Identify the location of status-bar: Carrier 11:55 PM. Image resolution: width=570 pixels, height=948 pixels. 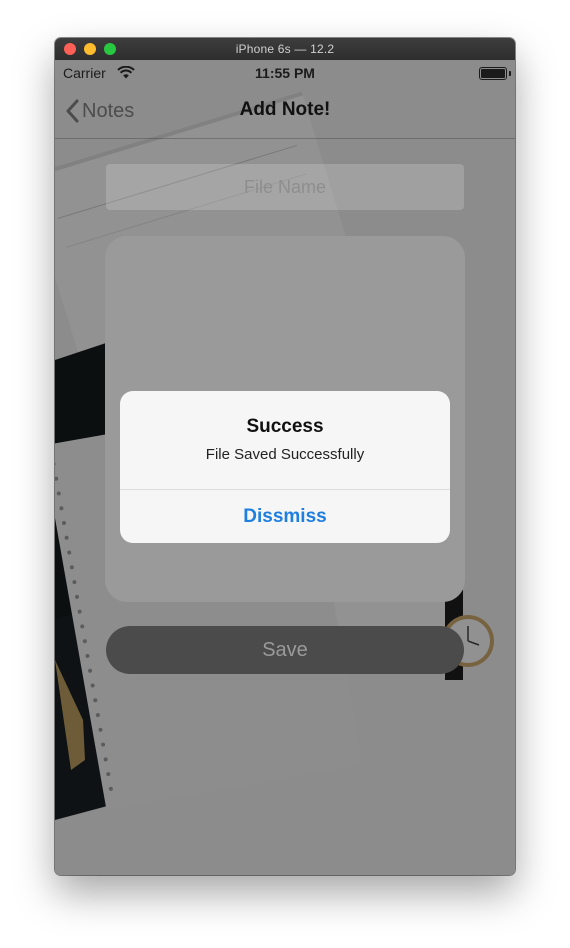
(285, 73).